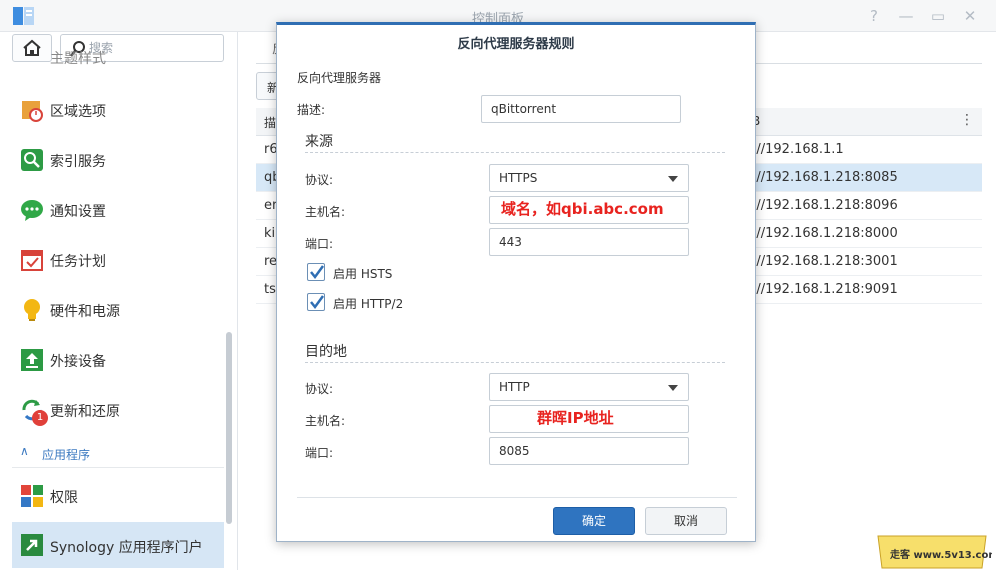 This screenshot has width=996, height=570. I want to click on hsts-checkbox, so click(316, 272).